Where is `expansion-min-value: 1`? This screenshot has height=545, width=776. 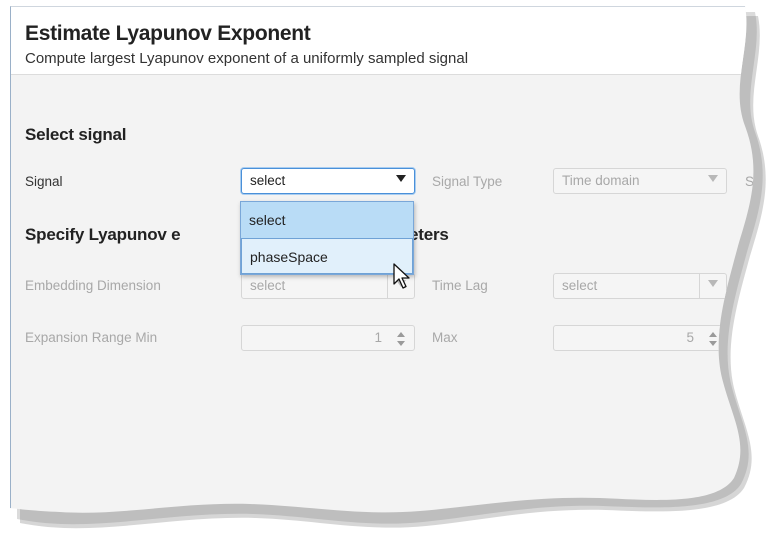 expansion-min-value: 1 is located at coordinates (378, 337).